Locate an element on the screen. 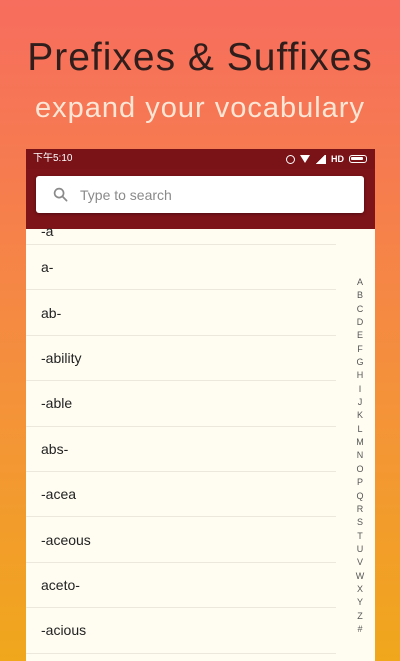 The width and height of the screenshot is (400, 661). search-bar is located at coordinates (200, 194).